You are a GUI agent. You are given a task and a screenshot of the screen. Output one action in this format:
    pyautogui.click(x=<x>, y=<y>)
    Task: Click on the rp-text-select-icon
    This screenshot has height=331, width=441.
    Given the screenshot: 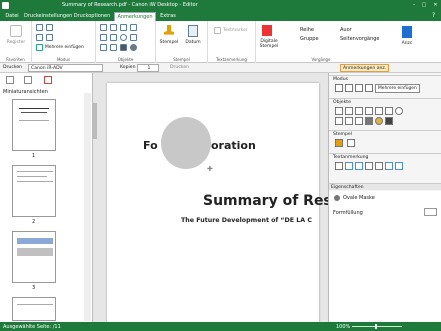 What is the action you would take?
    pyautogui.click(x=369, y=88)
    